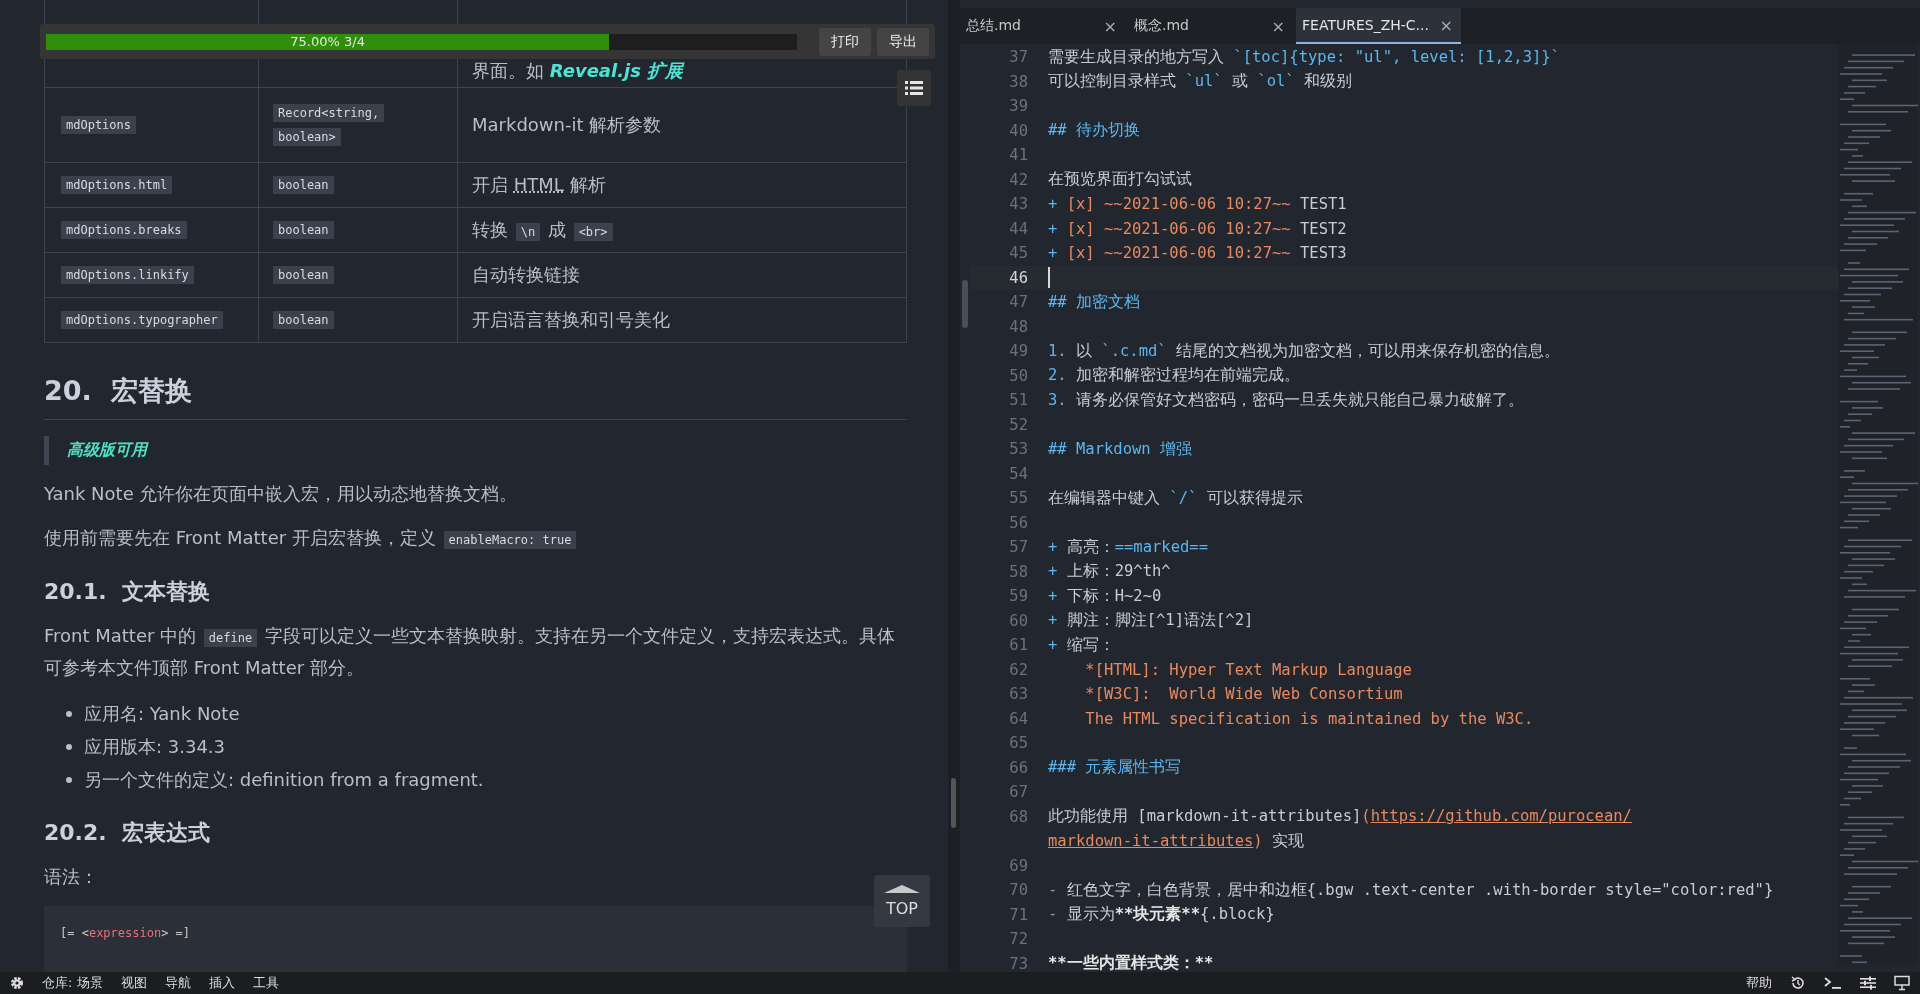 The width and height of the screenshot is (1920, 994). I want to click on list-icon, so click(914, 88).